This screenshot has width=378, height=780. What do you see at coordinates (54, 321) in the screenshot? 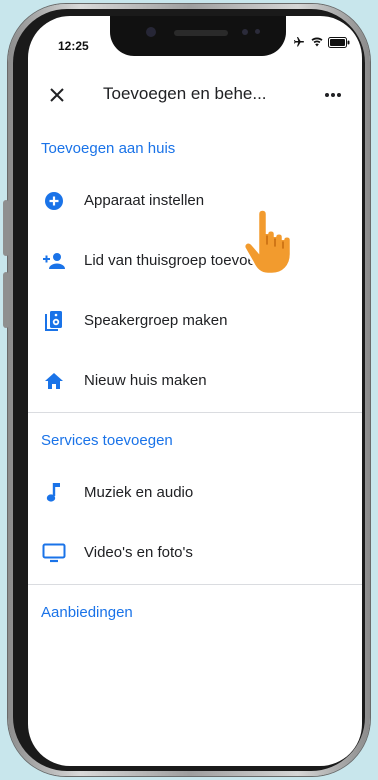
I see `speaker-group-icon` at bounding box center [54, 321].